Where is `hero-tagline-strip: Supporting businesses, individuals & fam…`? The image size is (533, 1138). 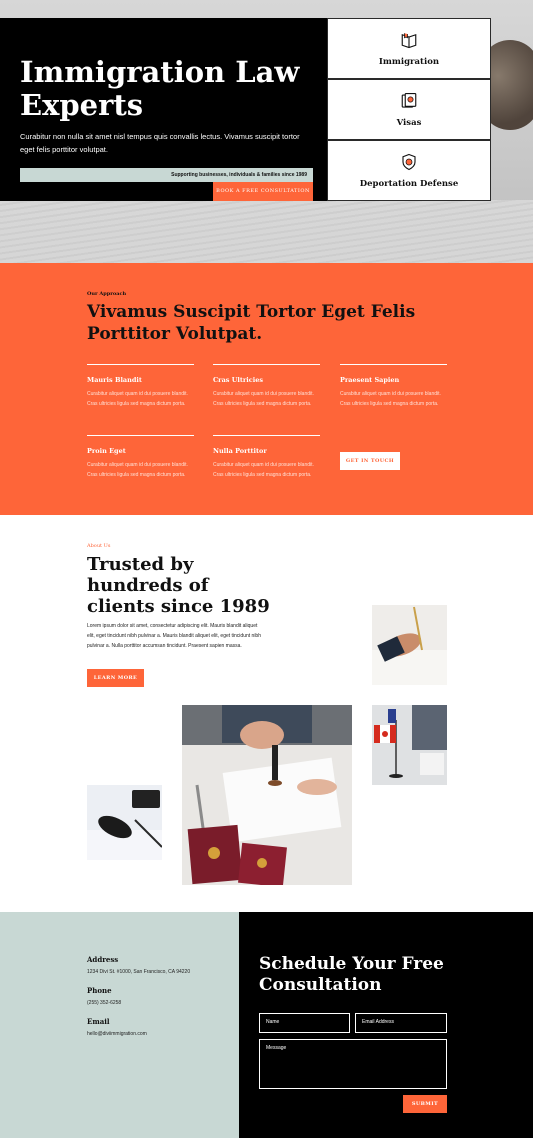
hero-tagline-strip: Supporting businesses, individuals & fam… is located at coordinates (166, 175).